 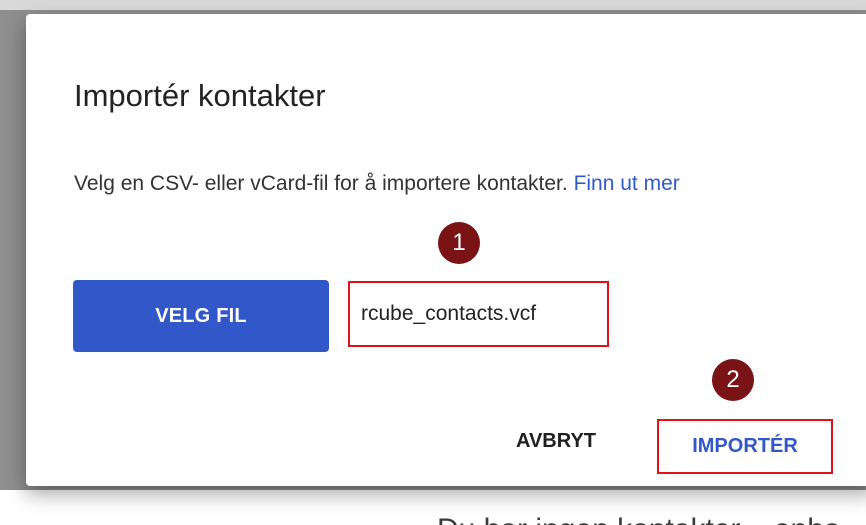 What do you see at coordinates (201, 316) in the screenshot?
I see `choose-file-button: VELG FIL` at bounding box center [201, 316].